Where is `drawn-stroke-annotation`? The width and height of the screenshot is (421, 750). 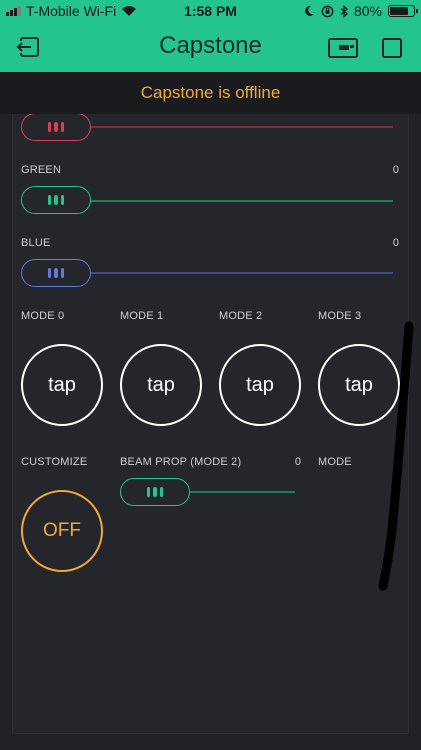 drawn-stroke-annotation is located at coordinates (396, 456).